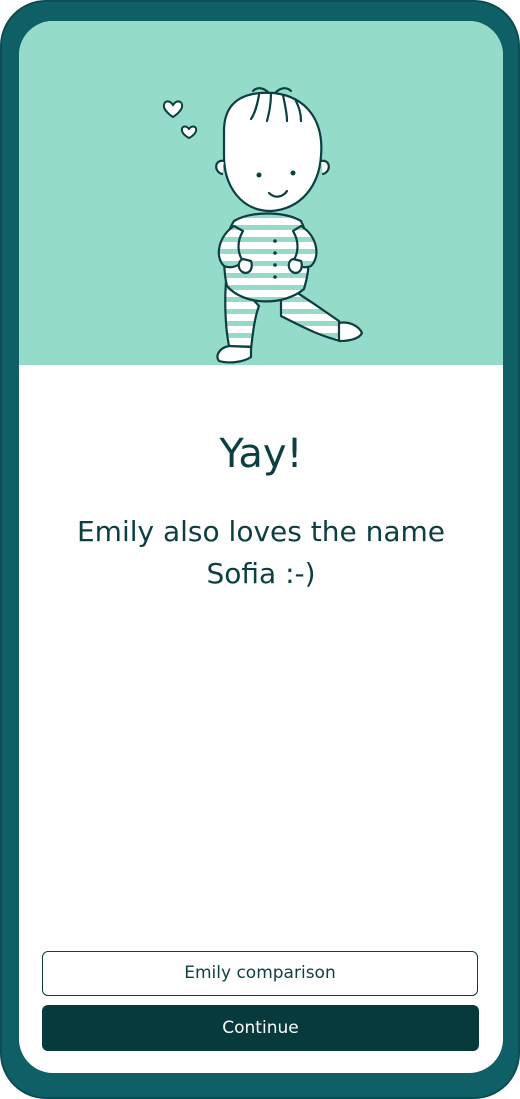 This screenshot has height=1099, width=520. What do you see at coordinates (261, 454) in the screenshot?
I see `page-title: Yay!` at bounding box center [261, 454].